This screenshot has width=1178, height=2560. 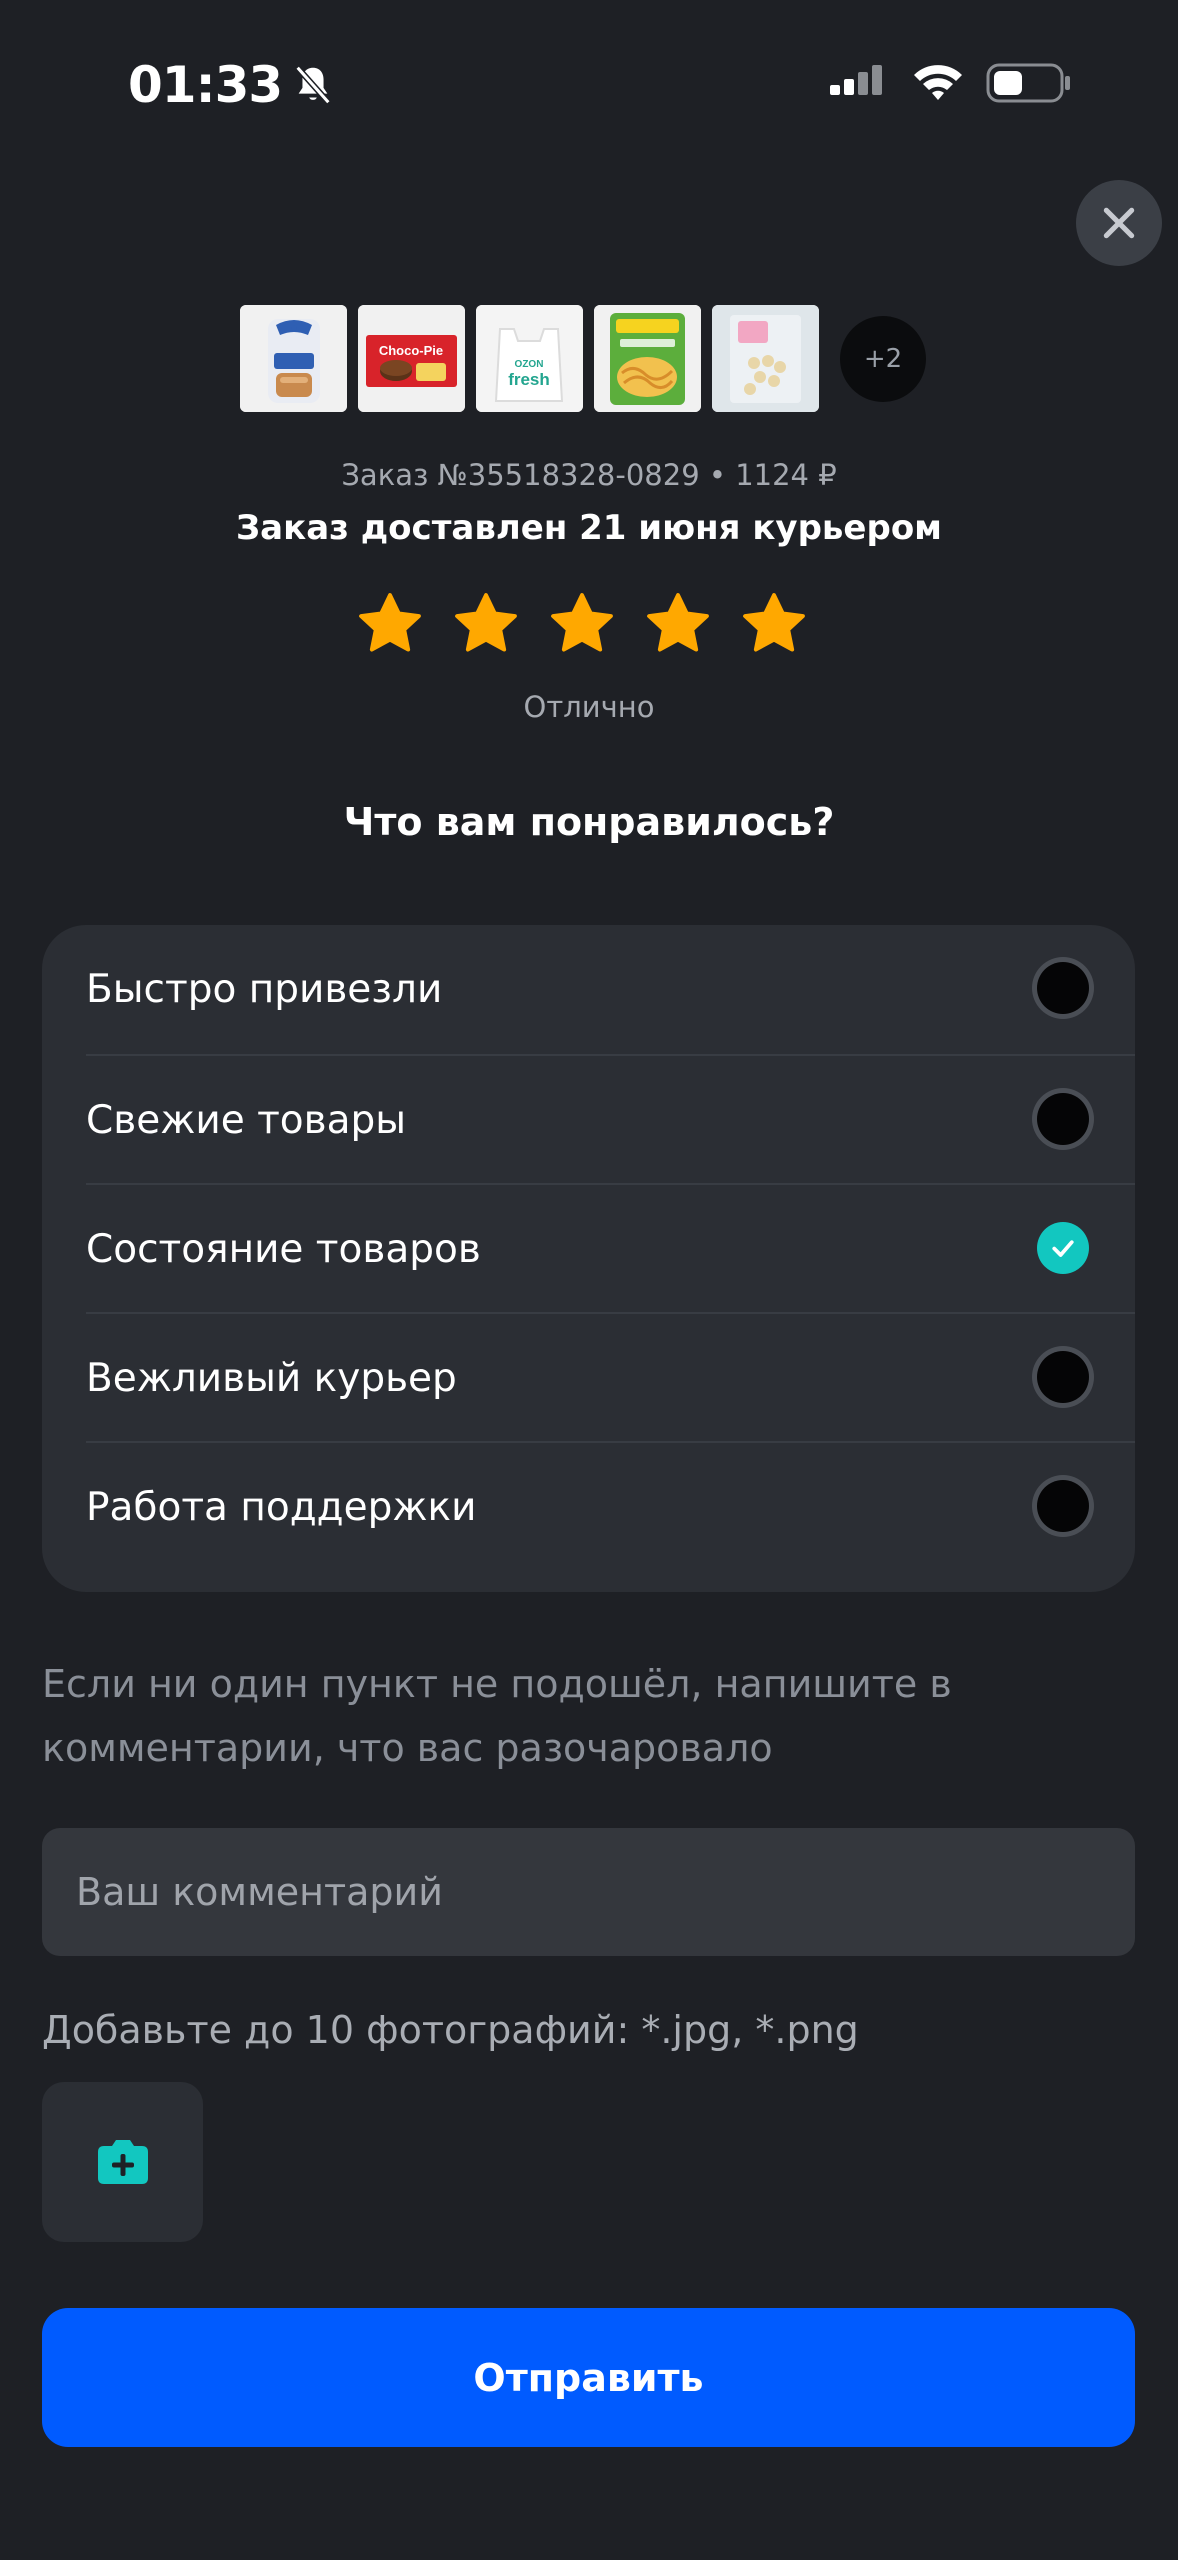 I want to click on dumplings-pack-image, so click(x=765, y=358).